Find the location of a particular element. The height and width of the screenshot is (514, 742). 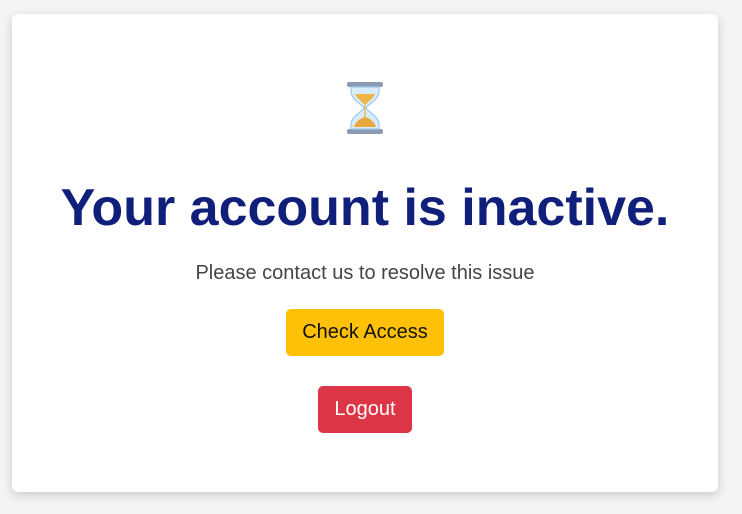

icon-container is located at coordinates (365, 109).